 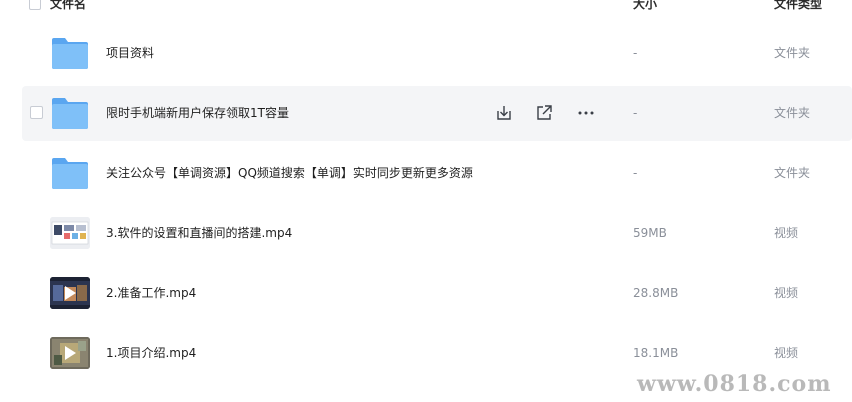 I want to click on download-icon, so click(x=504, y=113).